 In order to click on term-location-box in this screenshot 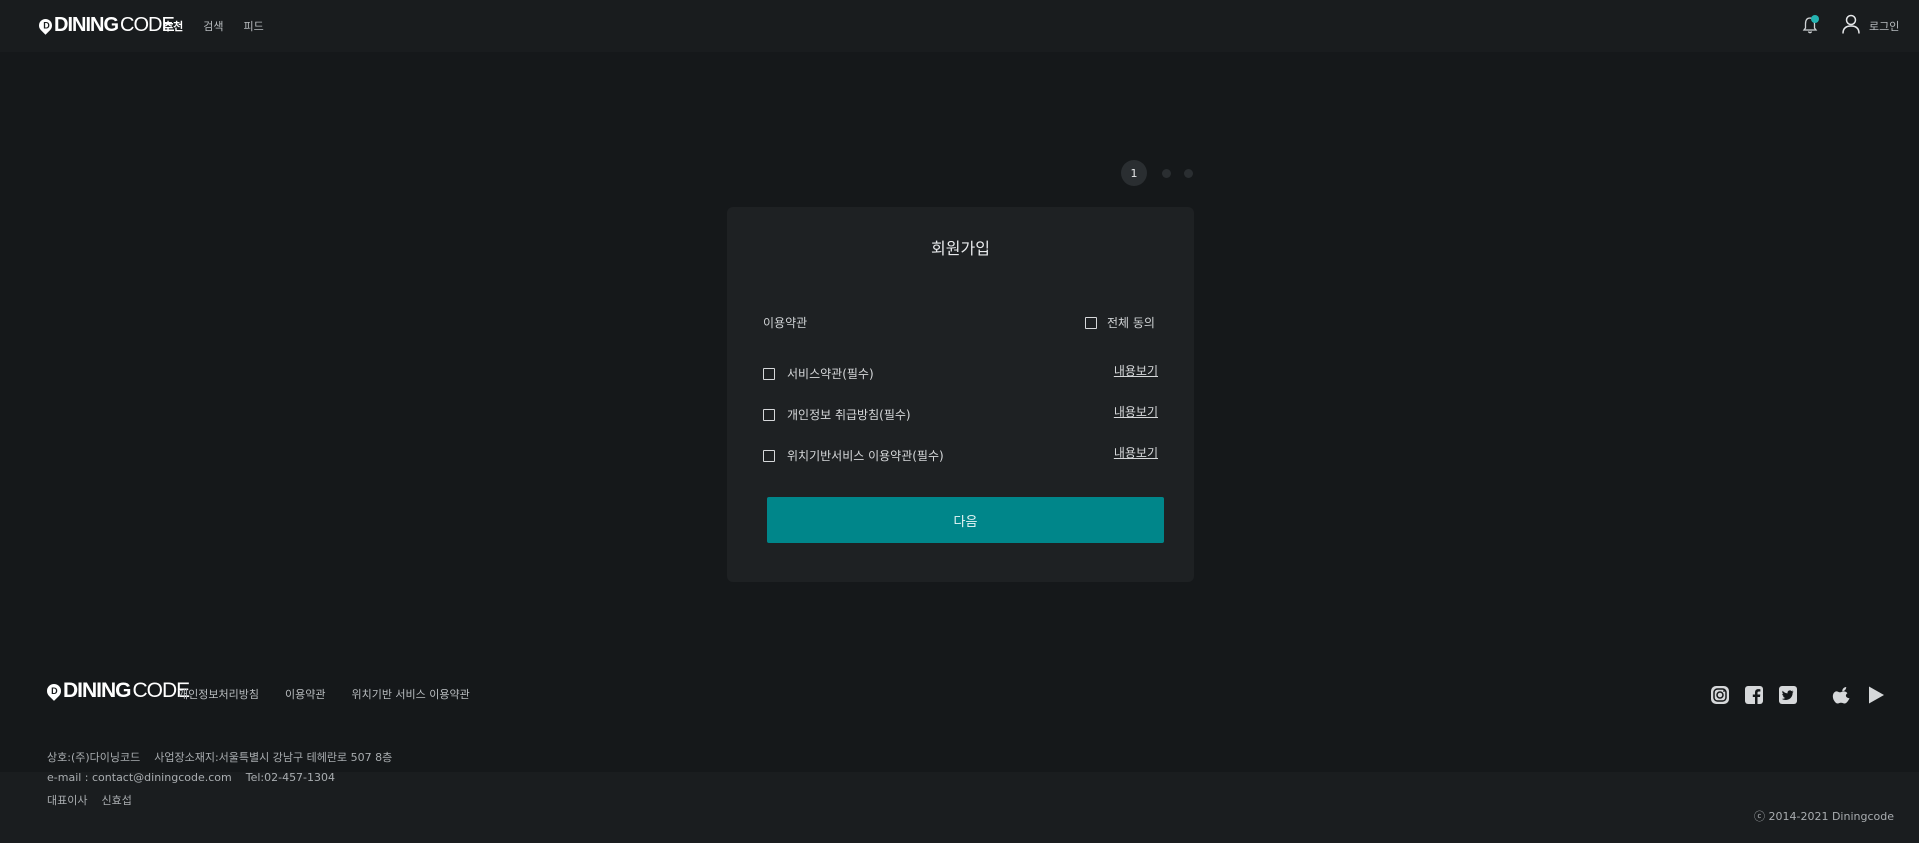, I will do `click(769, 455)`.